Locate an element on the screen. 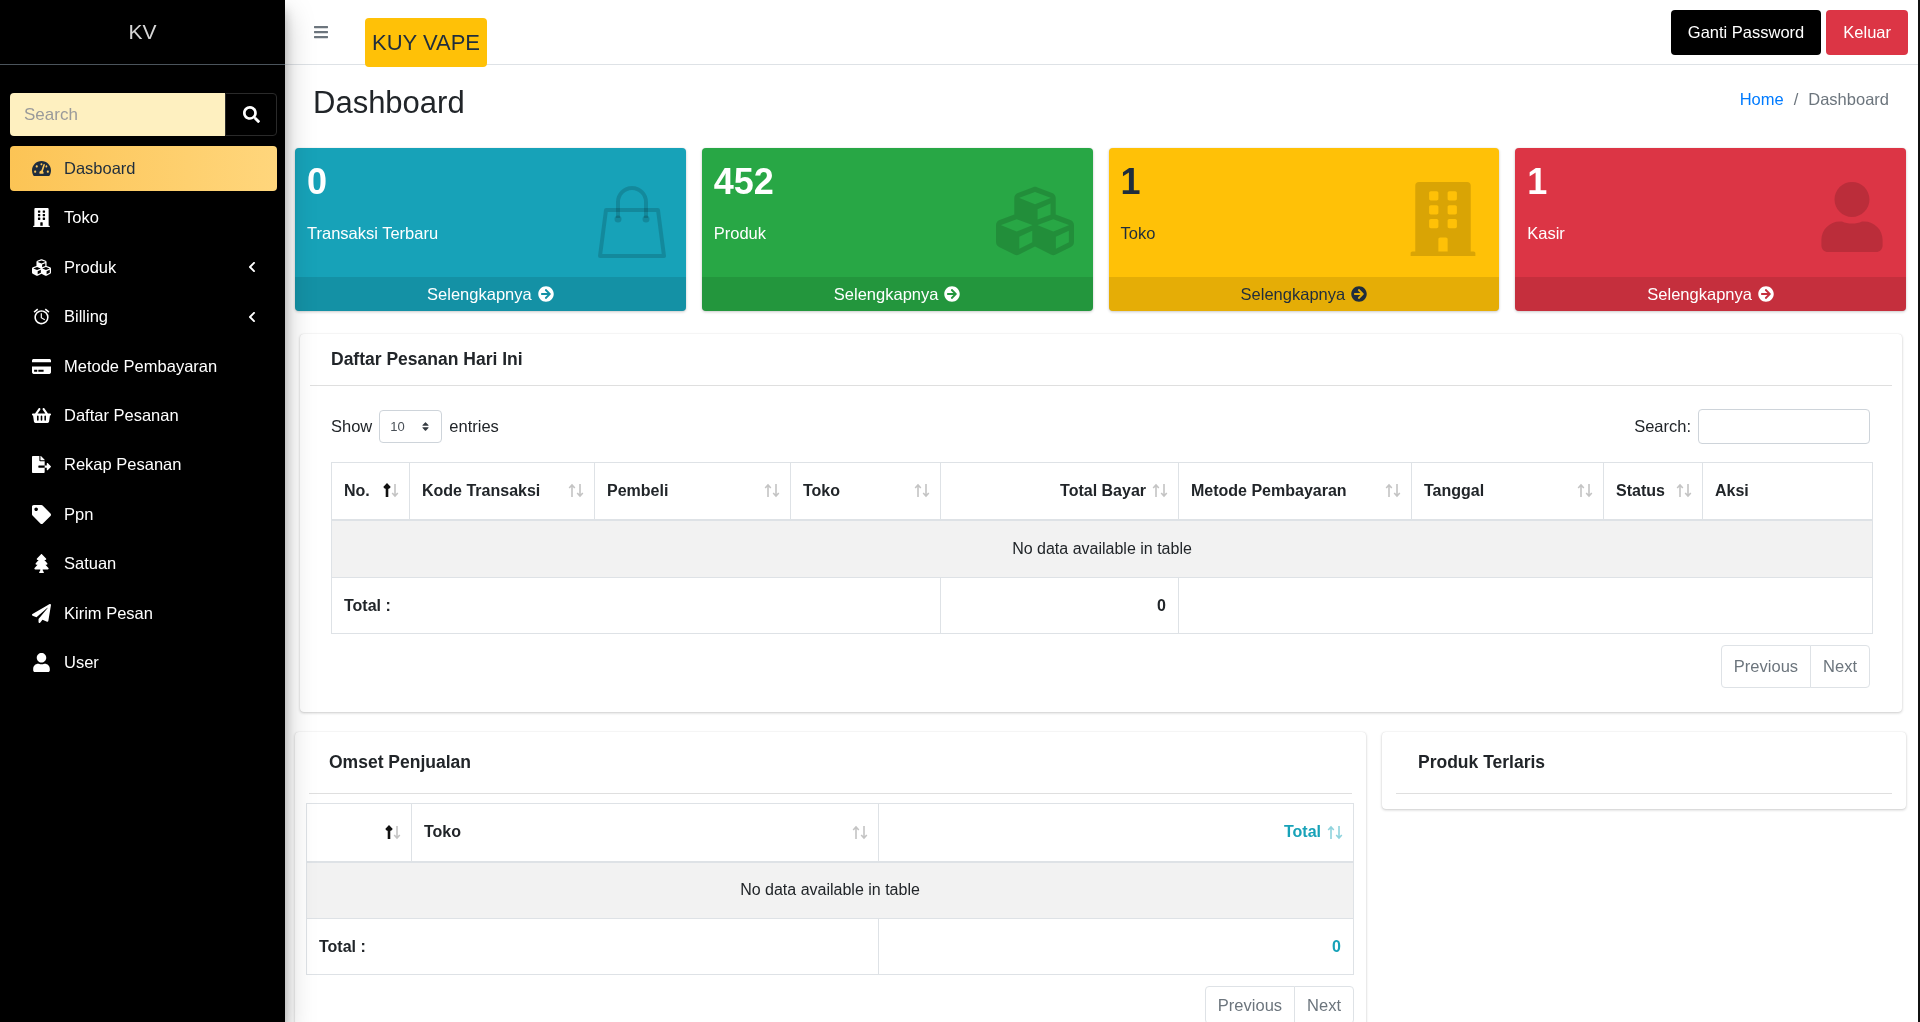  stat-label: Toko is located at coordinates (1138, 233).